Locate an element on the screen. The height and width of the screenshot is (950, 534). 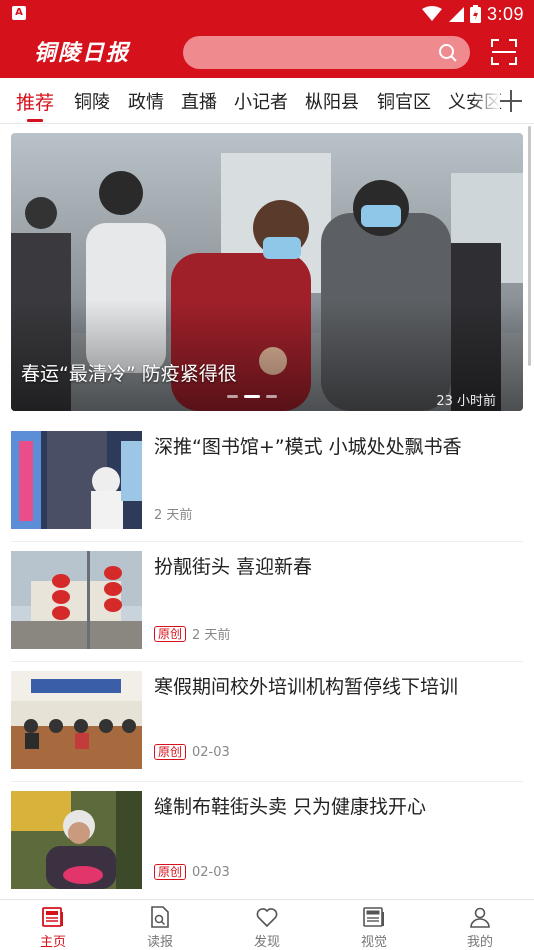
status-time: 3:09 is located at coordinates (505, 13).